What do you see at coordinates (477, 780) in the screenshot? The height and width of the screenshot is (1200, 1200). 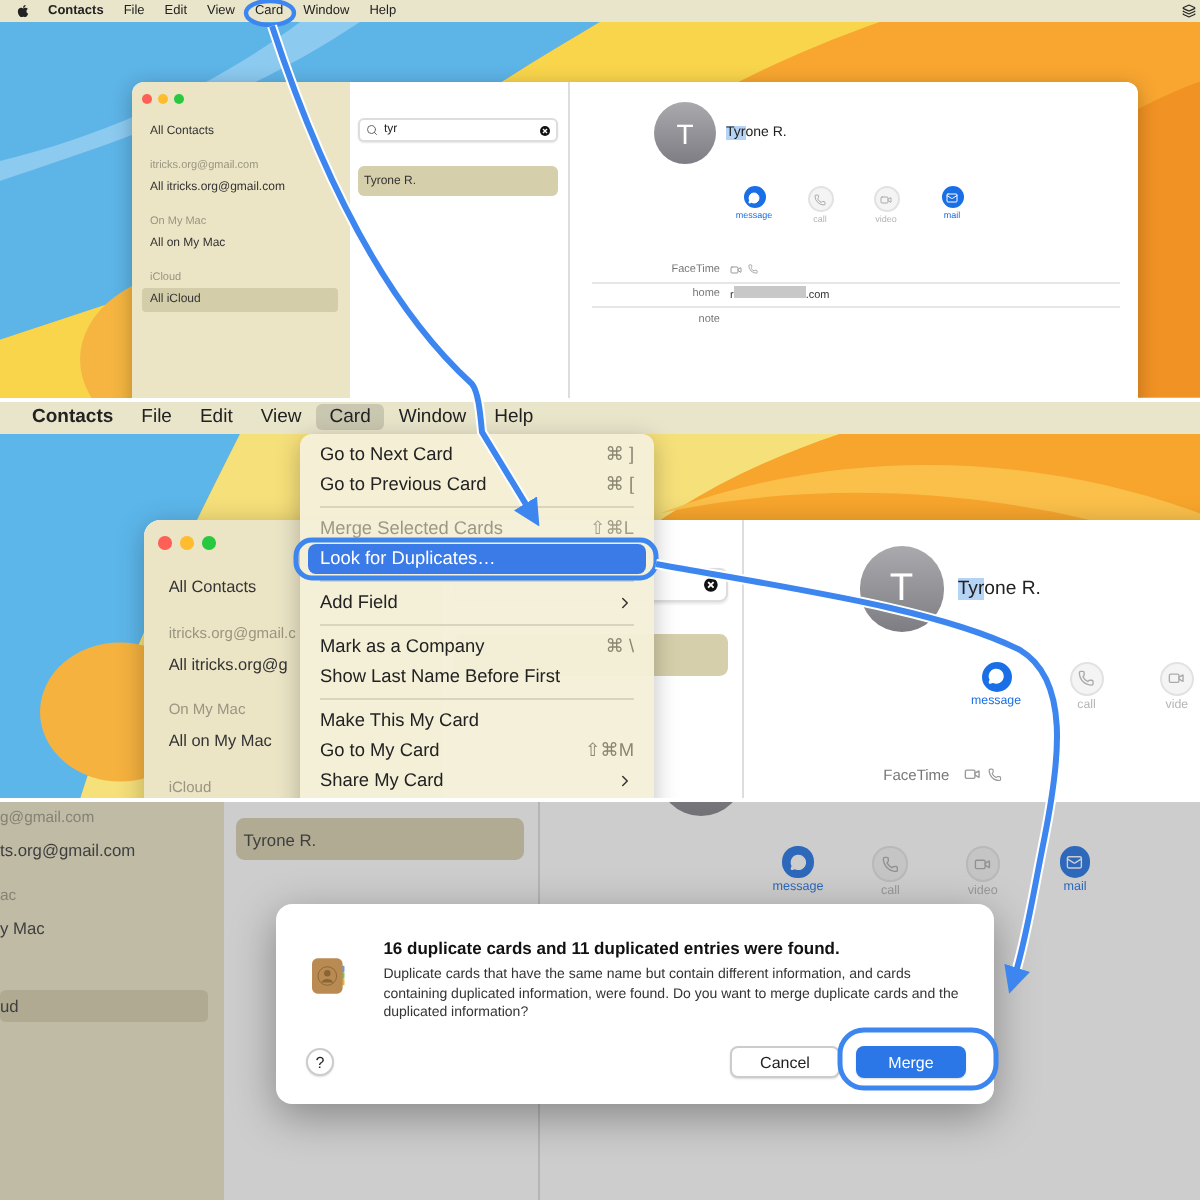 I see `menu-item: Share My Card` at bounding box center [477, 780].